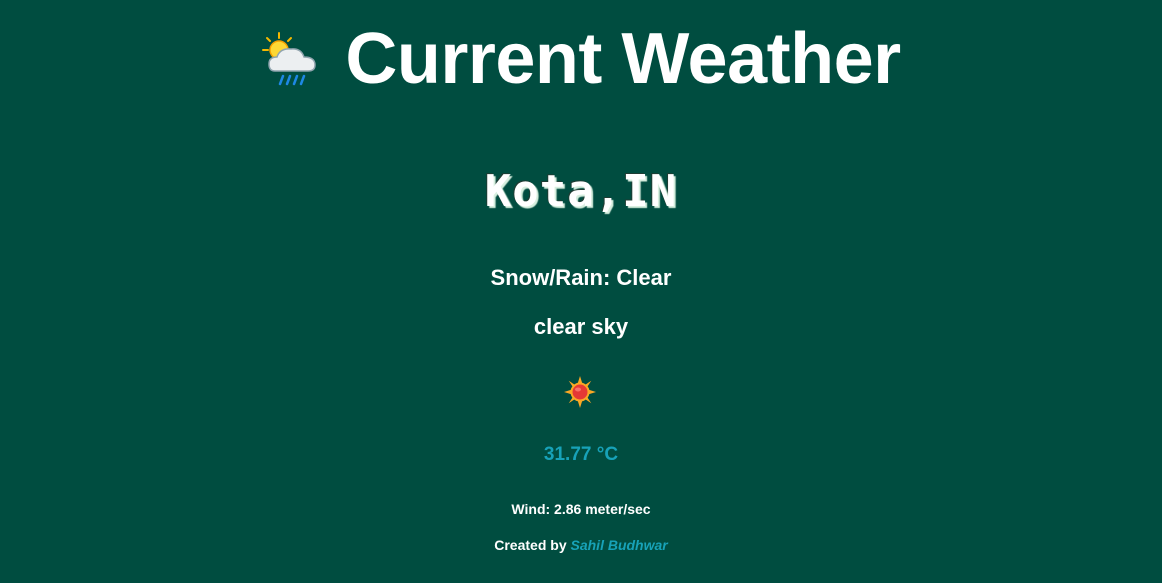  I want to click on temperature-value: 31.77 °C, so click(581, 454).